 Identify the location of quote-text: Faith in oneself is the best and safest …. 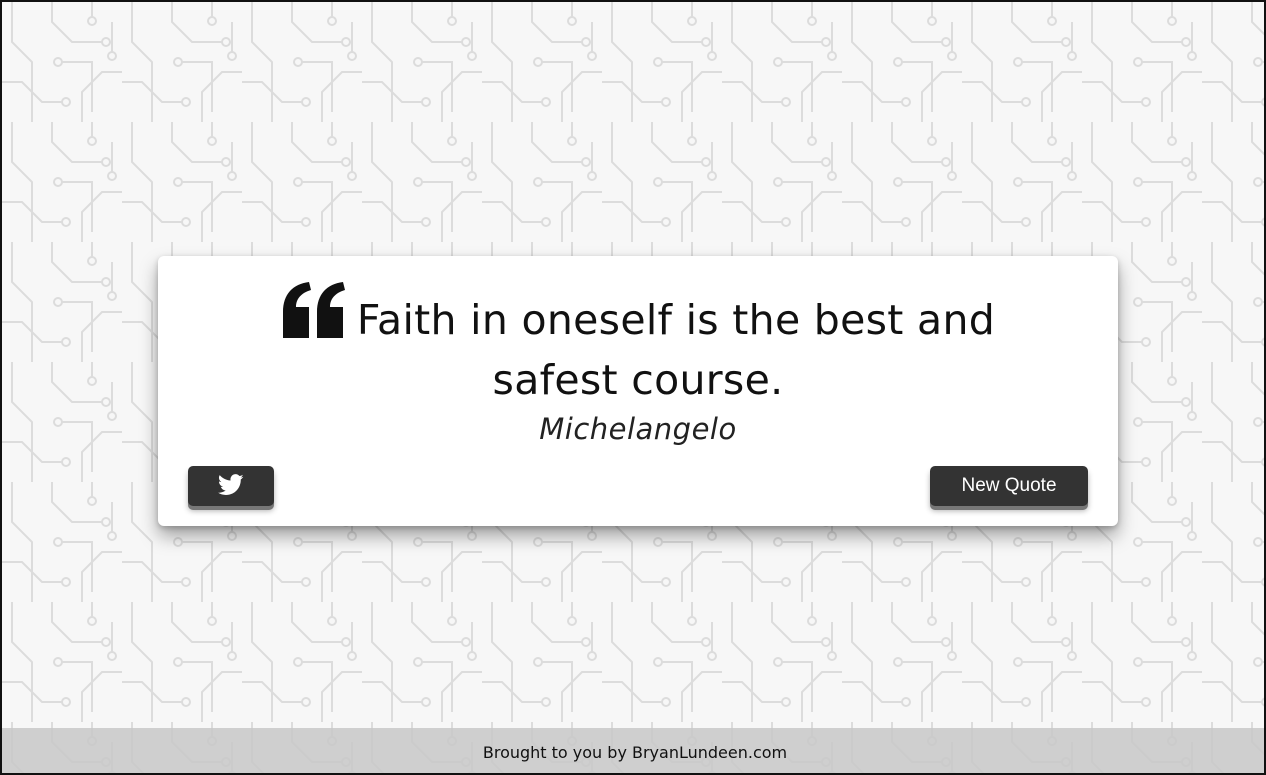
(676, 350).